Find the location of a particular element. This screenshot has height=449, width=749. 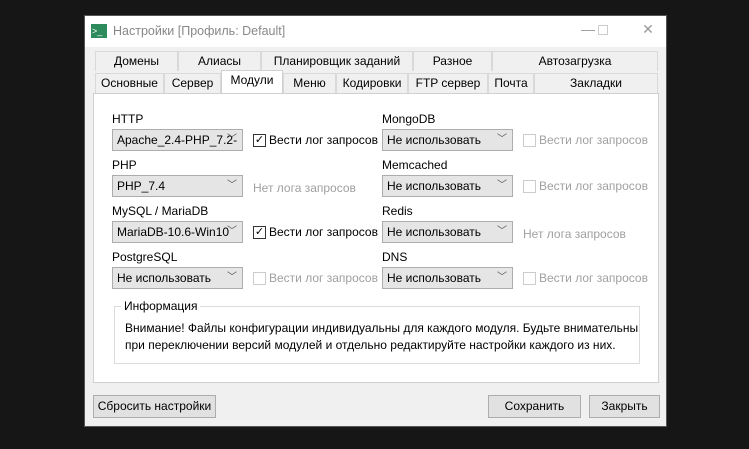

close-window-button: ✕ is located at coordinates (648, 31).